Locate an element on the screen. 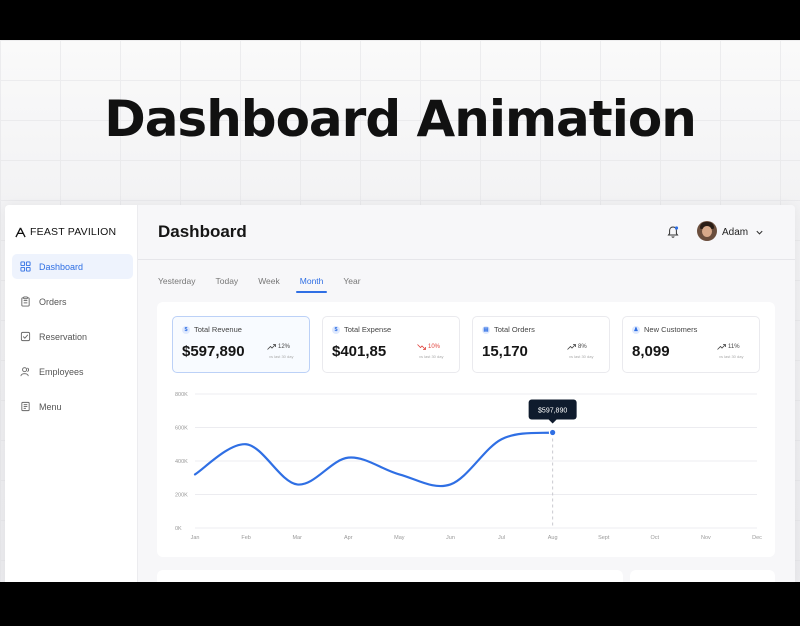 This screenshot has width=800, height=626. chevron-down-icon is located at coordinates (759, 232).